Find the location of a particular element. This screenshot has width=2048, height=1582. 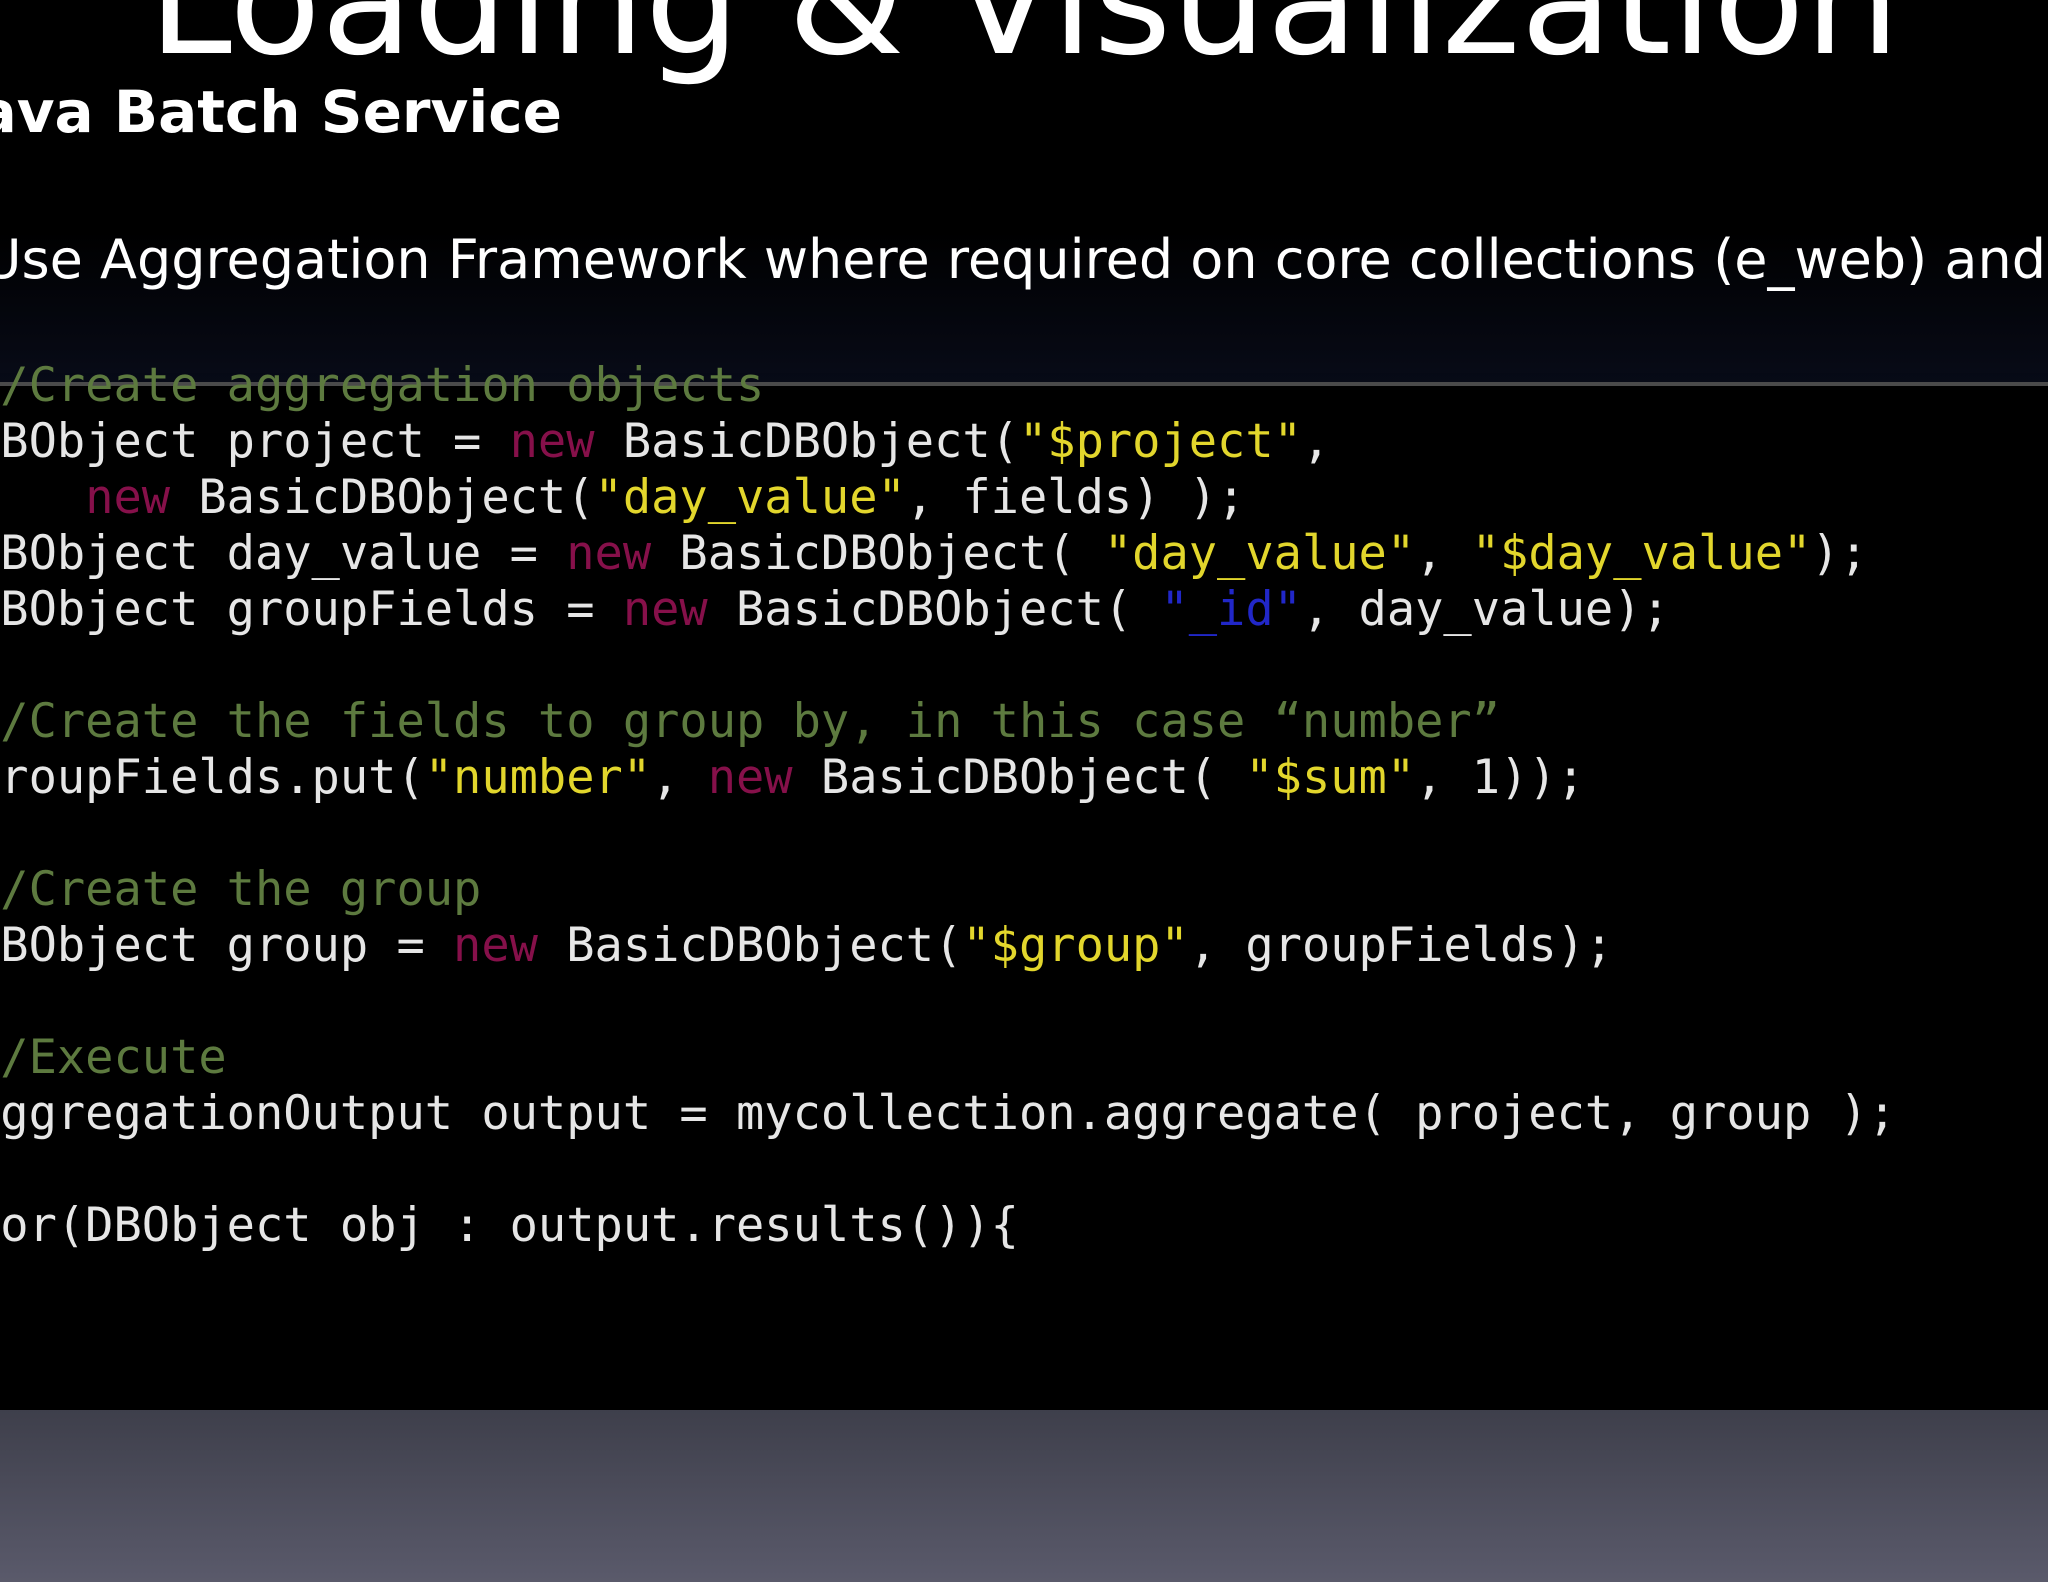

code-token: "$sum" is located at coordinates (1330, 777).